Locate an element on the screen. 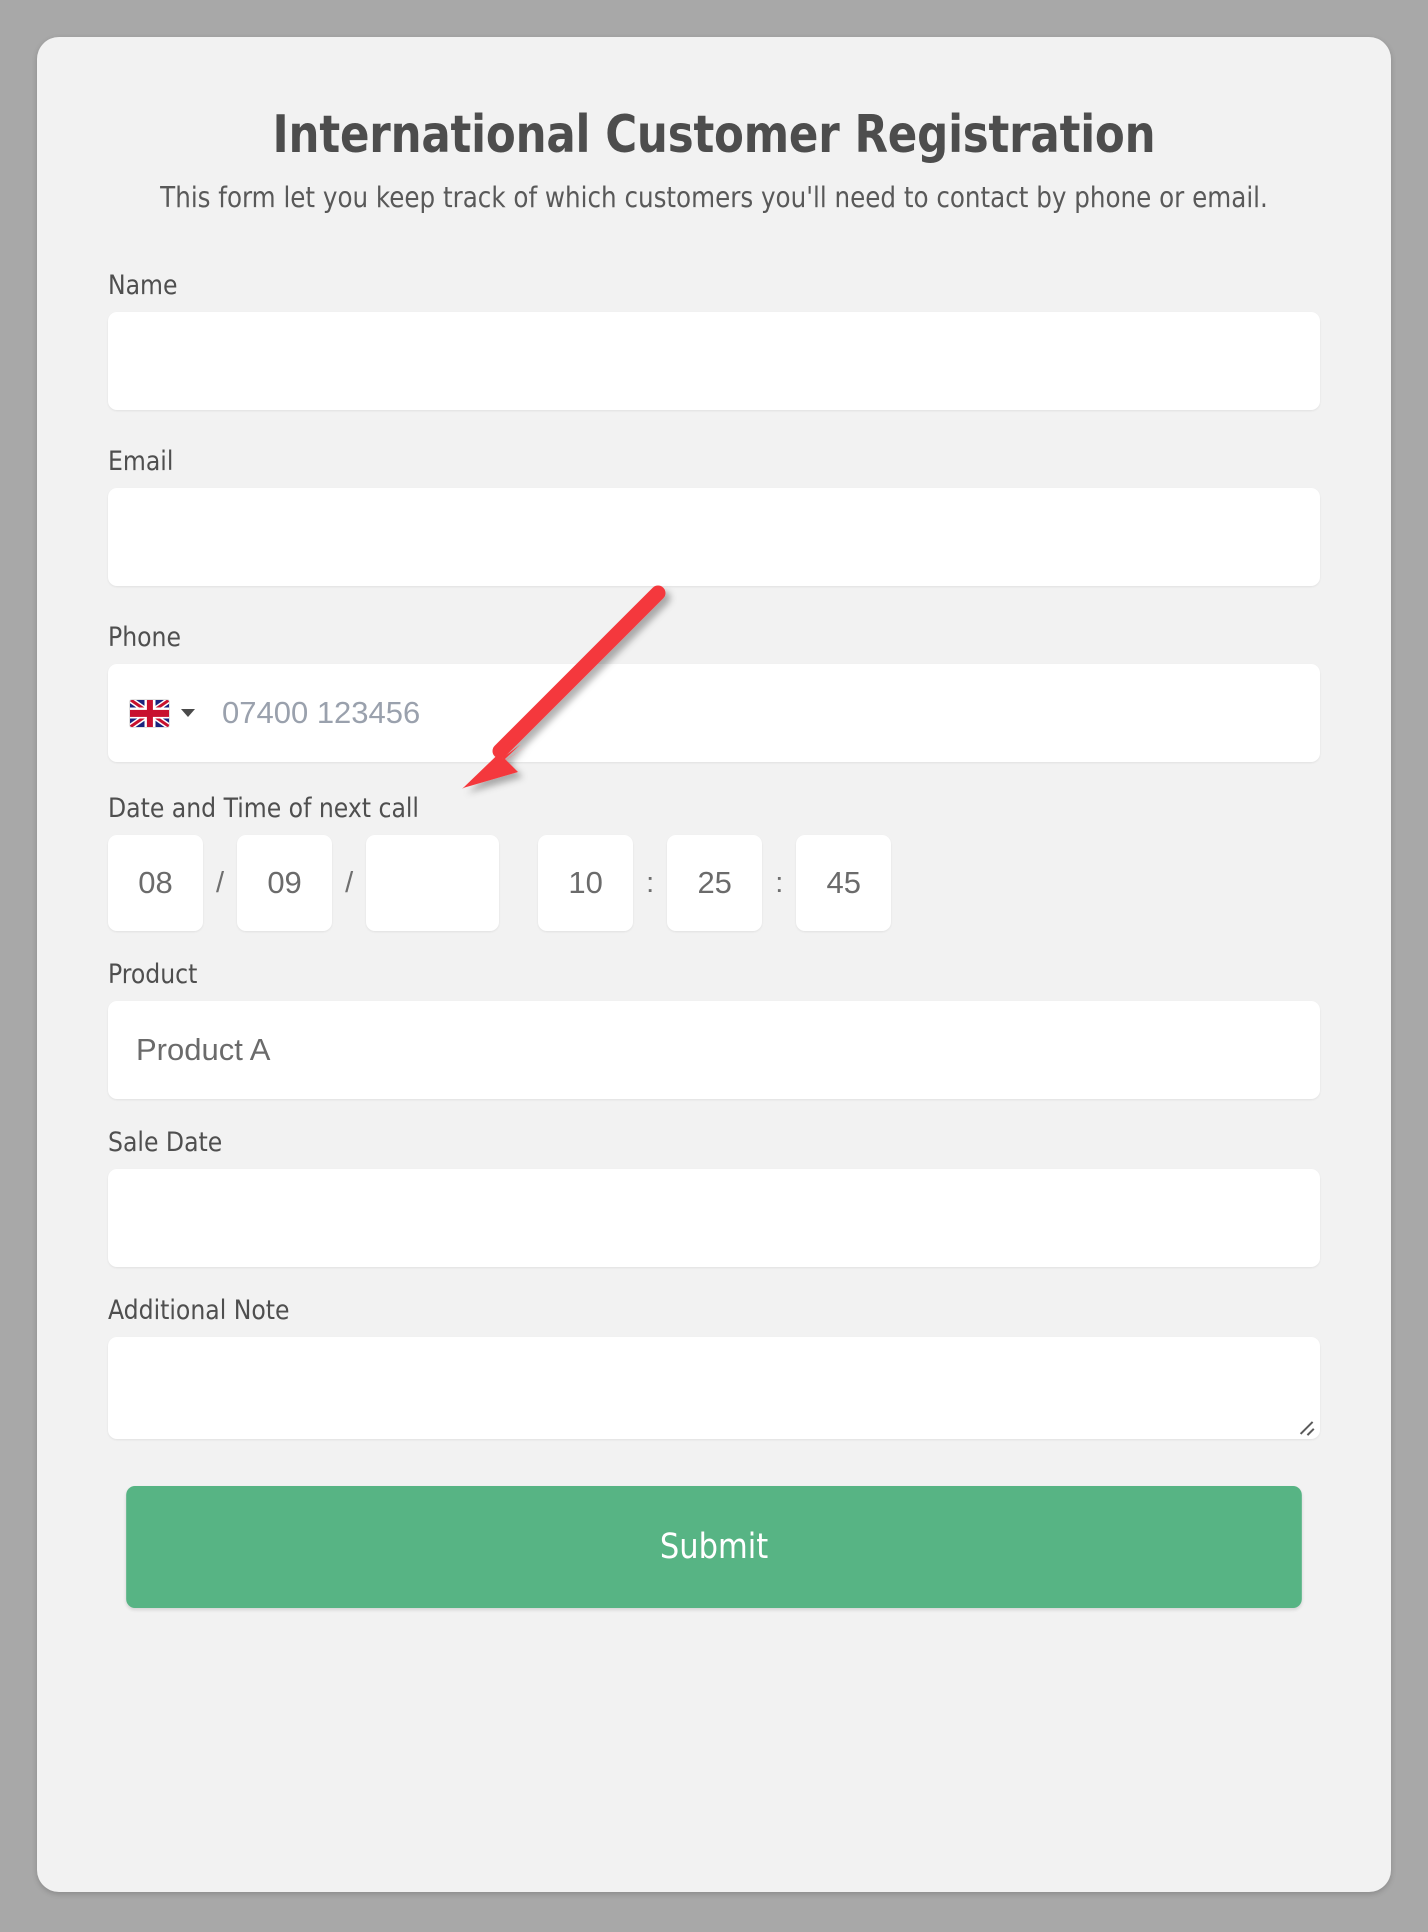 The height and width of the screenshot is (1932, 1428). product-select: Product A is located at coordinates (714, 1050).